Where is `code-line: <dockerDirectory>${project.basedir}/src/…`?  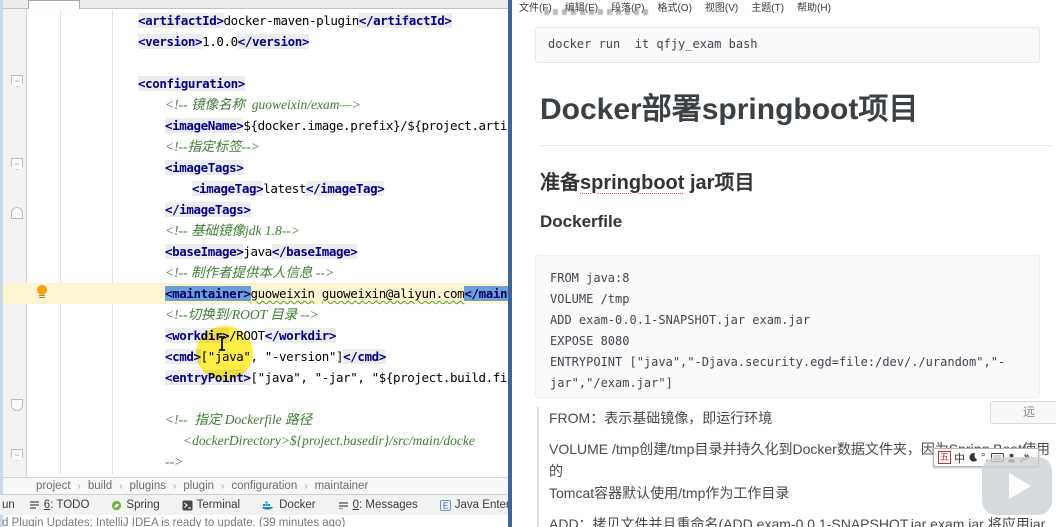 code-line: <dockerDirectory>${project.basedir}/src/… is located at coordinates (254, 440).